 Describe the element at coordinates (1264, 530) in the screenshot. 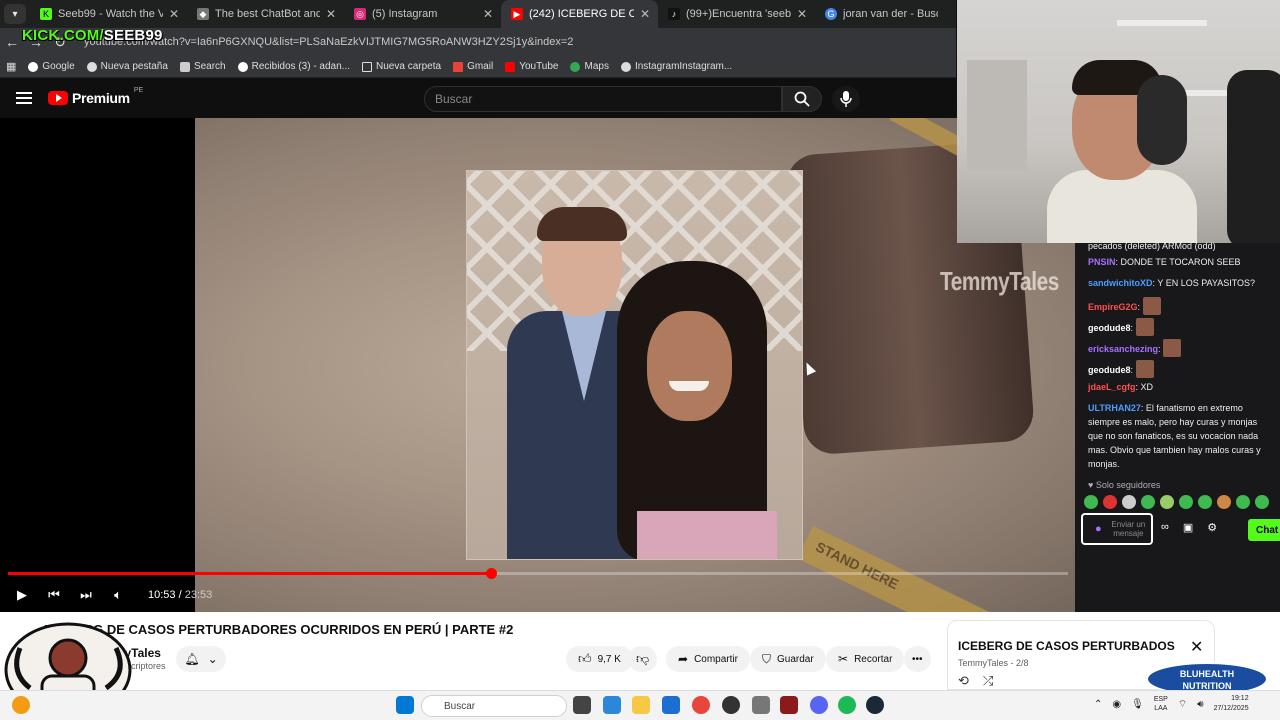

I see `chat-send-button: Chat` at that location.